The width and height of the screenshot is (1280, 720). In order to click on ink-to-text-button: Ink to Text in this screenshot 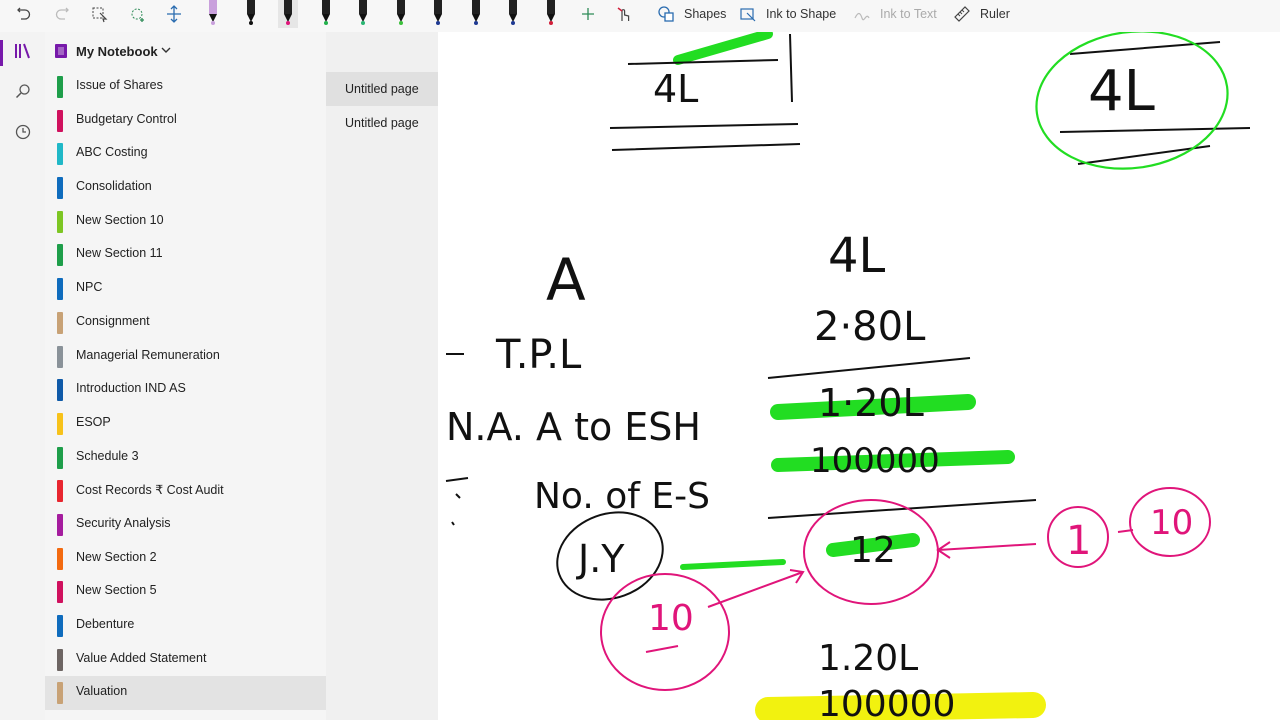, I will do `click(893, 14)`.